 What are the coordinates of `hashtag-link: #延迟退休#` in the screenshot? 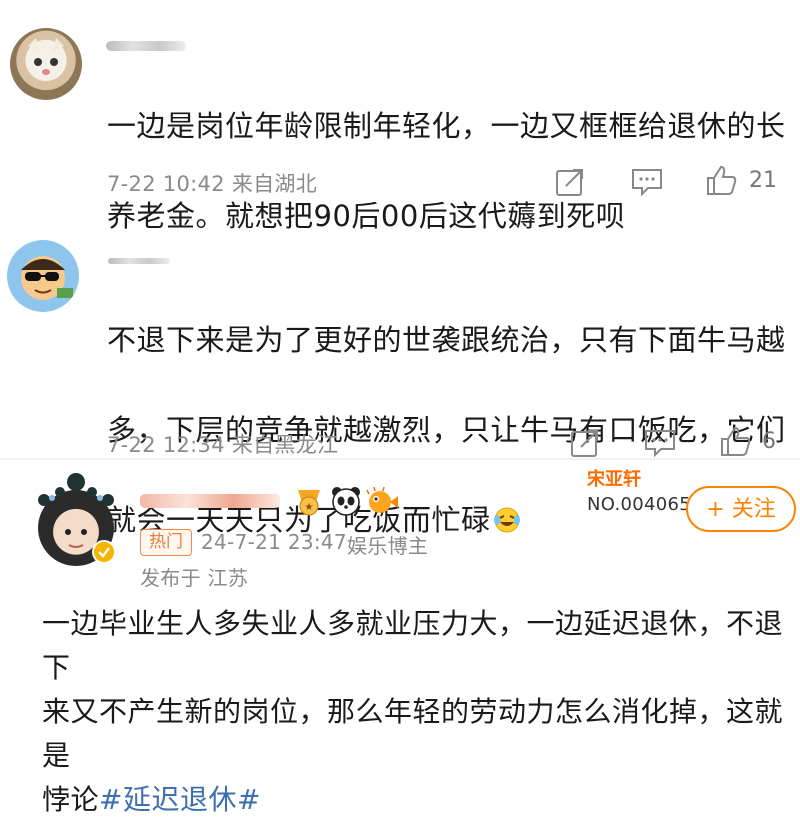 It's located at (180, 799).